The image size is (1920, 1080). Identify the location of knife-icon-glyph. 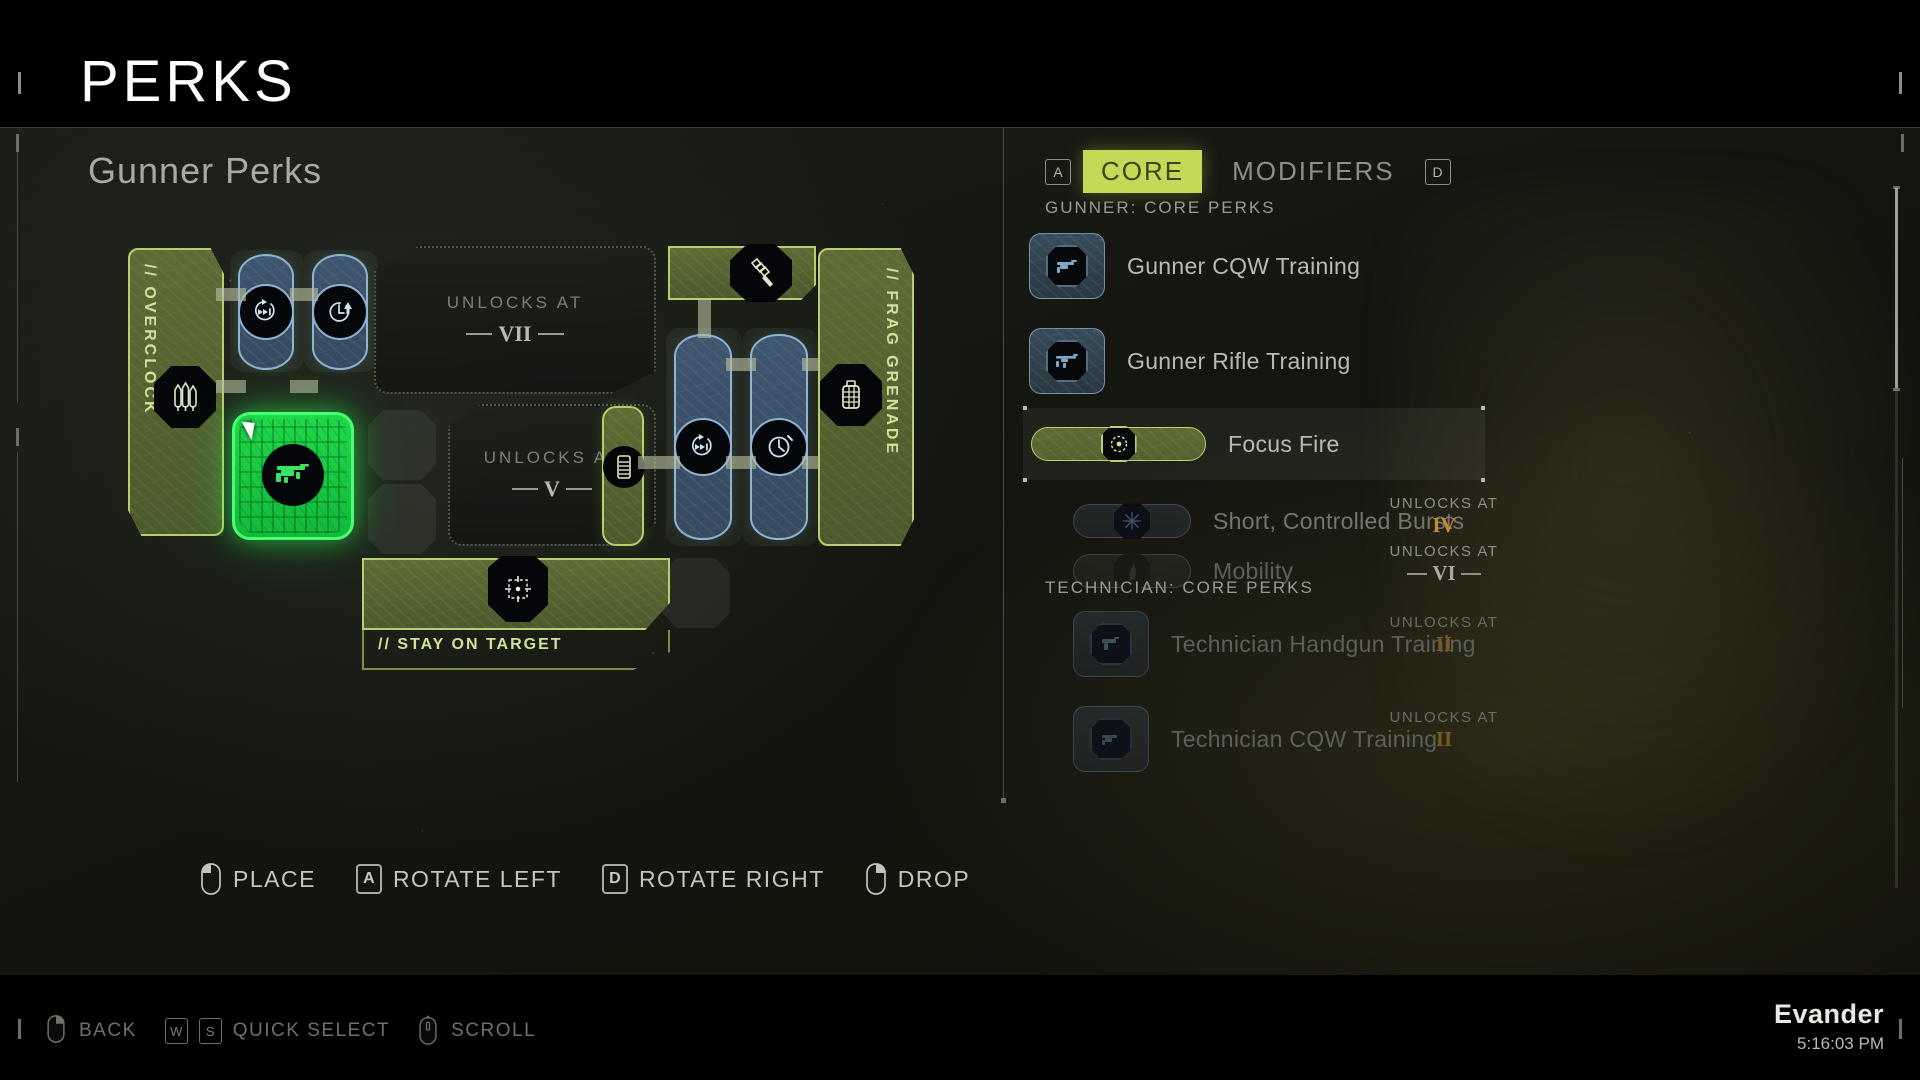
(761, 272).